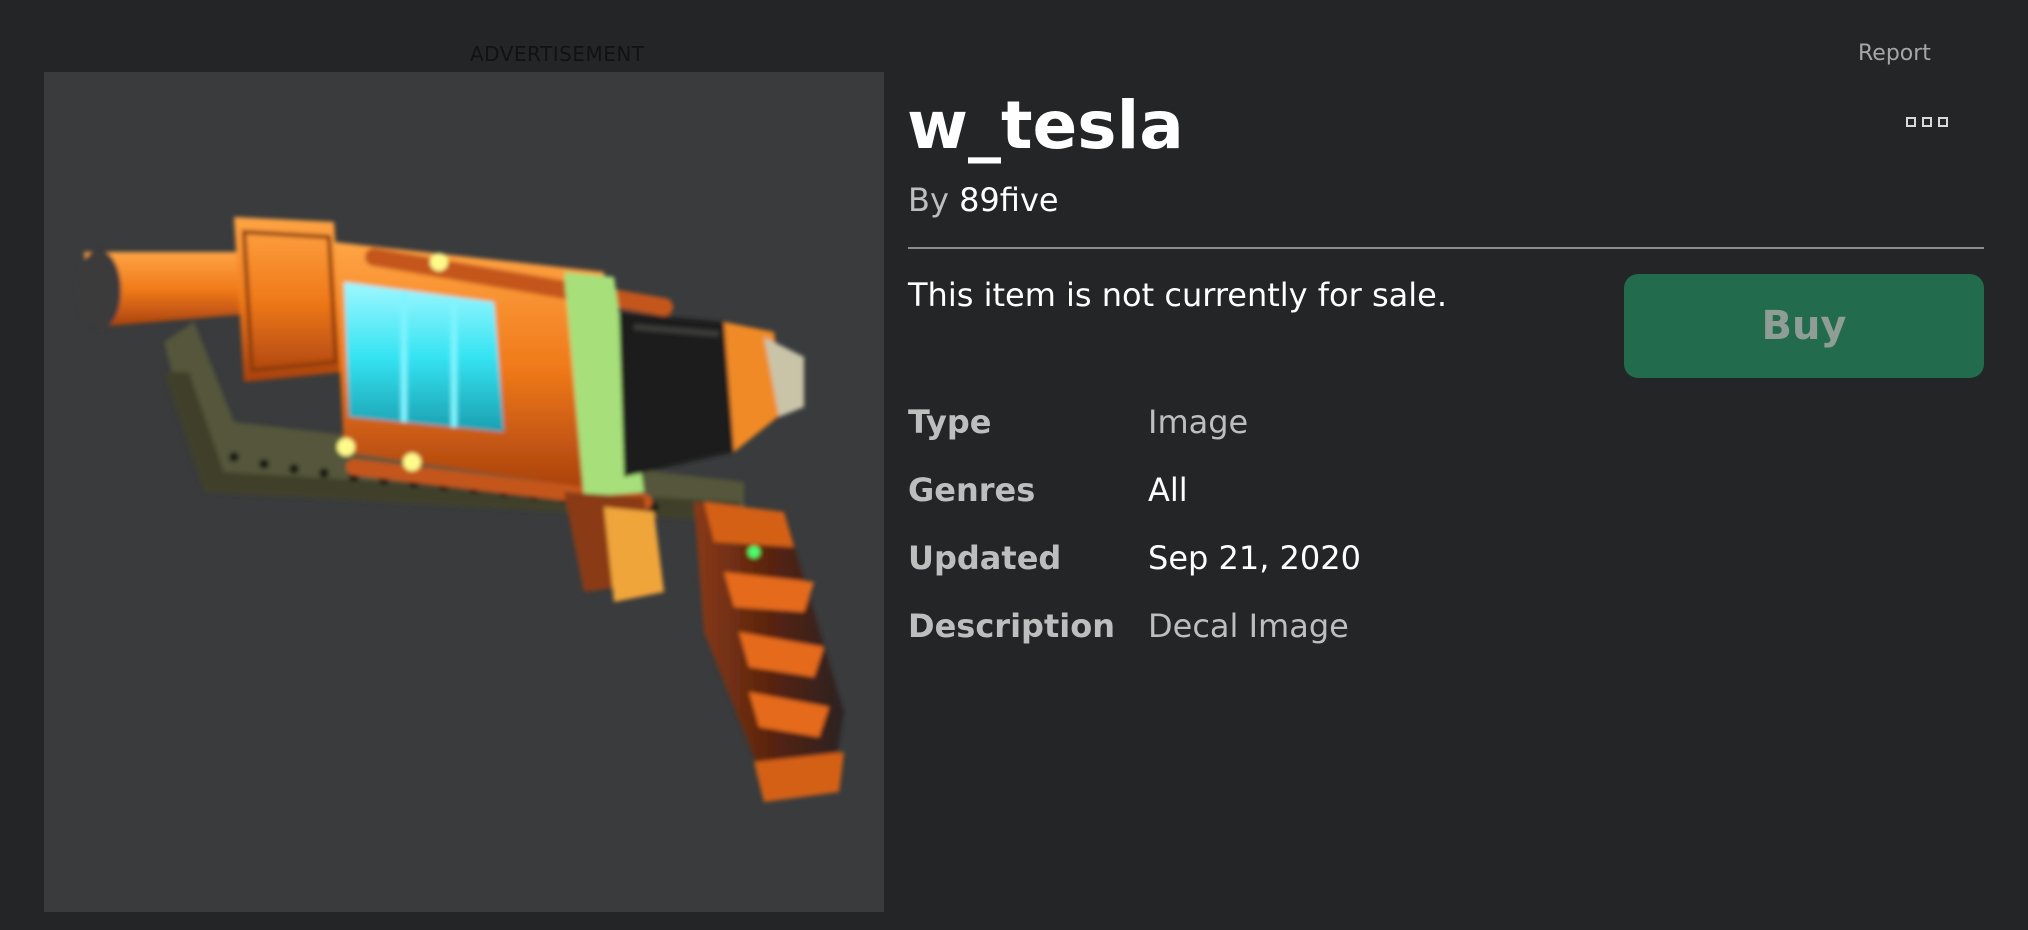  I want to click on buy-button: Buy, so click(1804, 326).